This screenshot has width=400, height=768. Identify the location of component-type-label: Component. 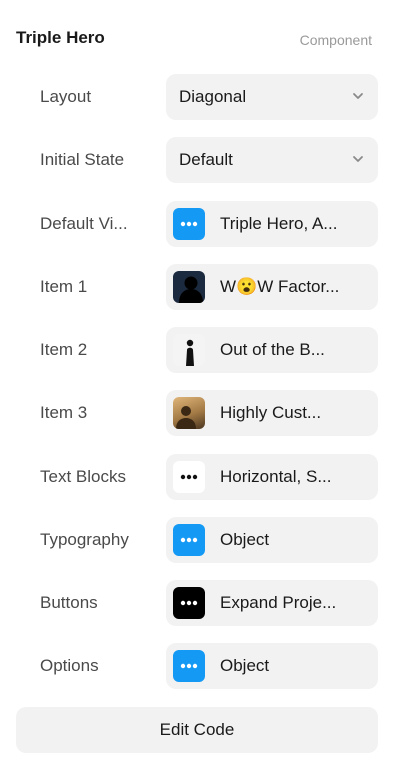
(335, 40).